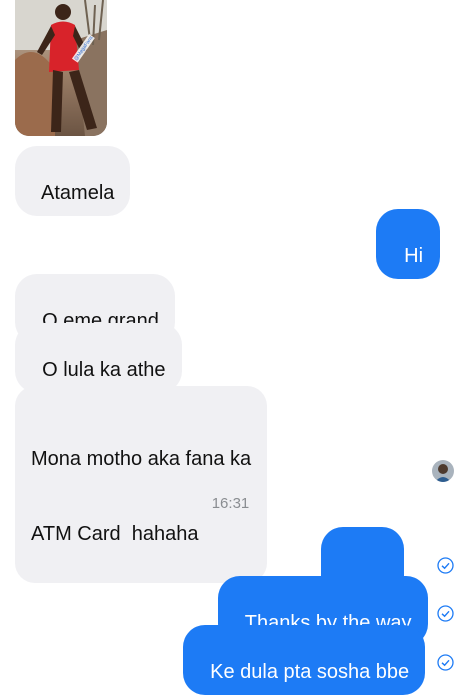  What do you see at coordinates (73, 181) in the screenshot?
I see `incoming-message: Atamela` at bounding box center [73, 181].